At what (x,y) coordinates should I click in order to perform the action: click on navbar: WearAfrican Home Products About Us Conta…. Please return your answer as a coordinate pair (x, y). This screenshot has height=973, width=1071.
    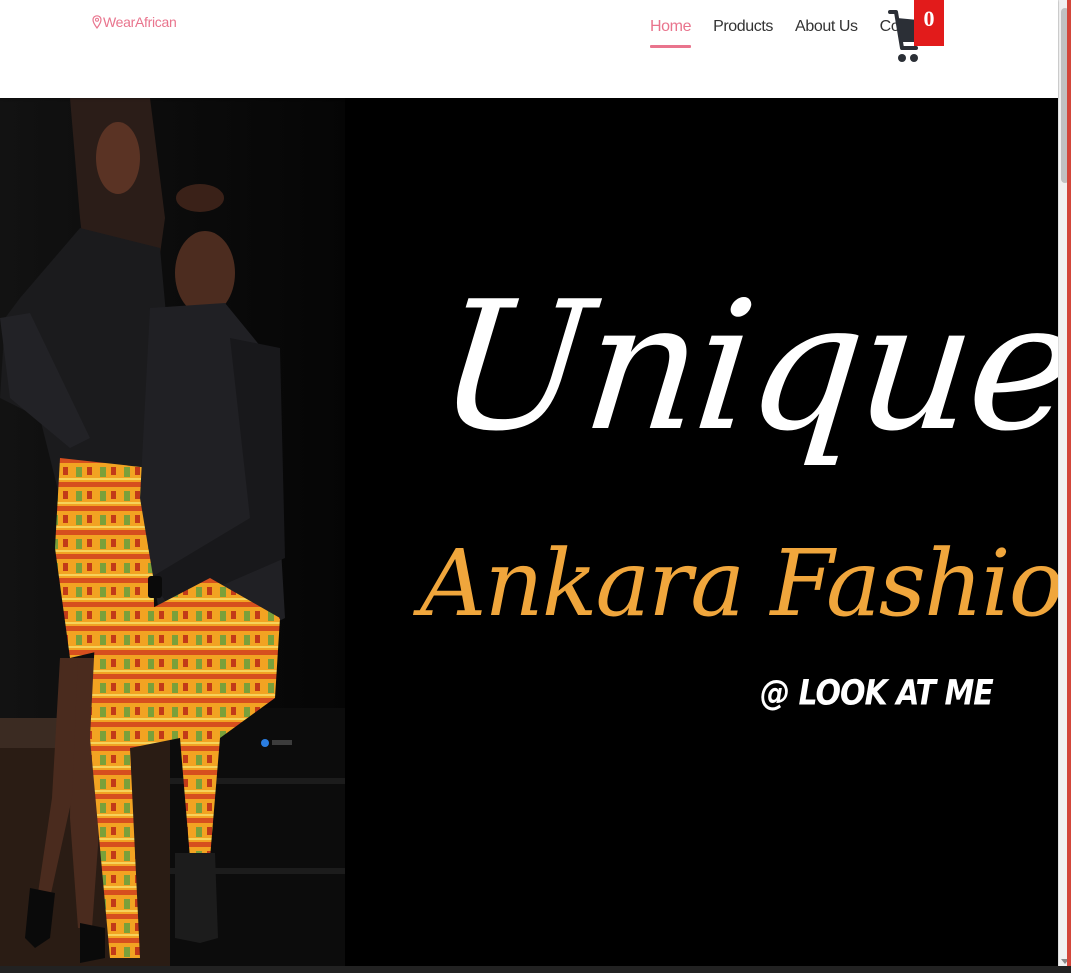
    Looking at the image, I should click on (529, 49).